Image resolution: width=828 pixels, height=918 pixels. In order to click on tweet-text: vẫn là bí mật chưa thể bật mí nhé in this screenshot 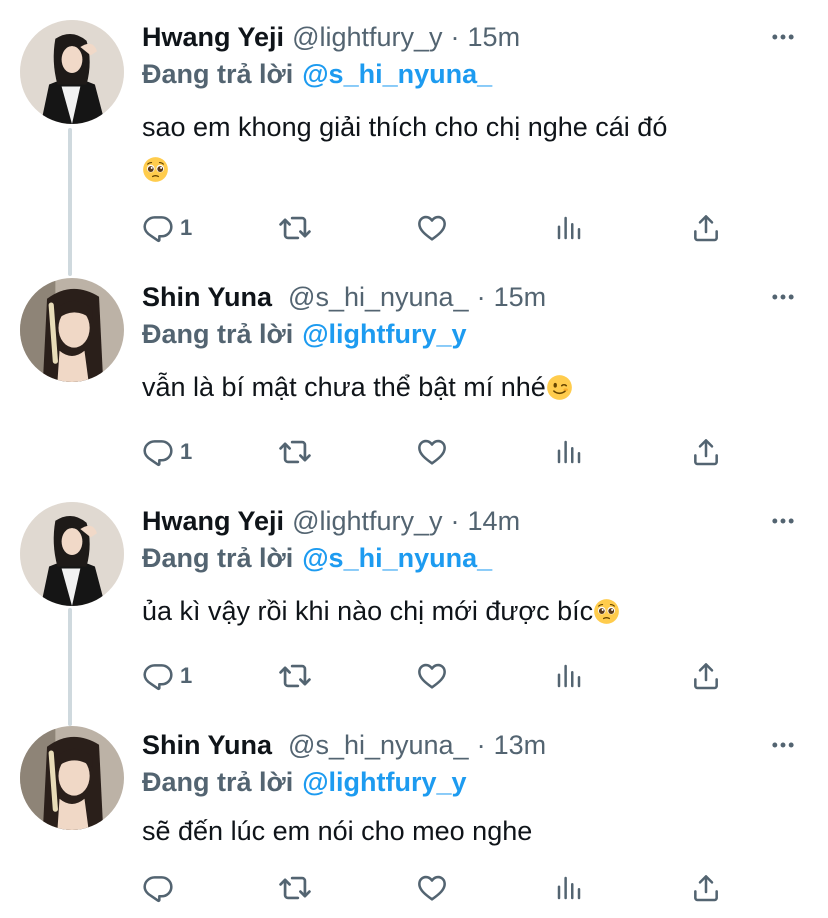, I will do `click(470, 387)`.